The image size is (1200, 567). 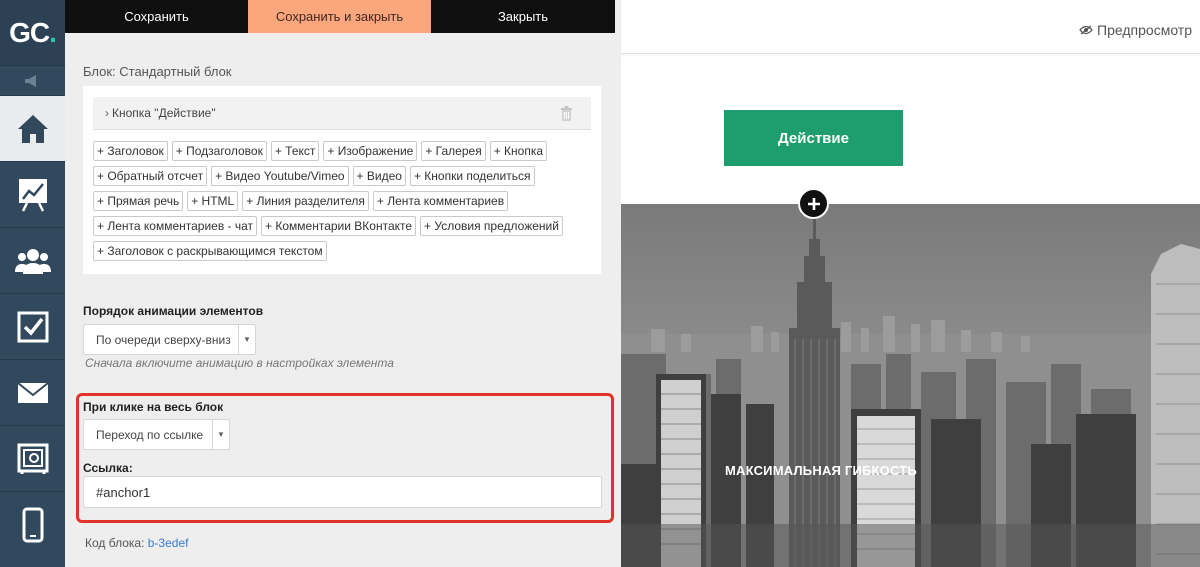 I want to click on checkbox-icon, so click(x=32, y=326).